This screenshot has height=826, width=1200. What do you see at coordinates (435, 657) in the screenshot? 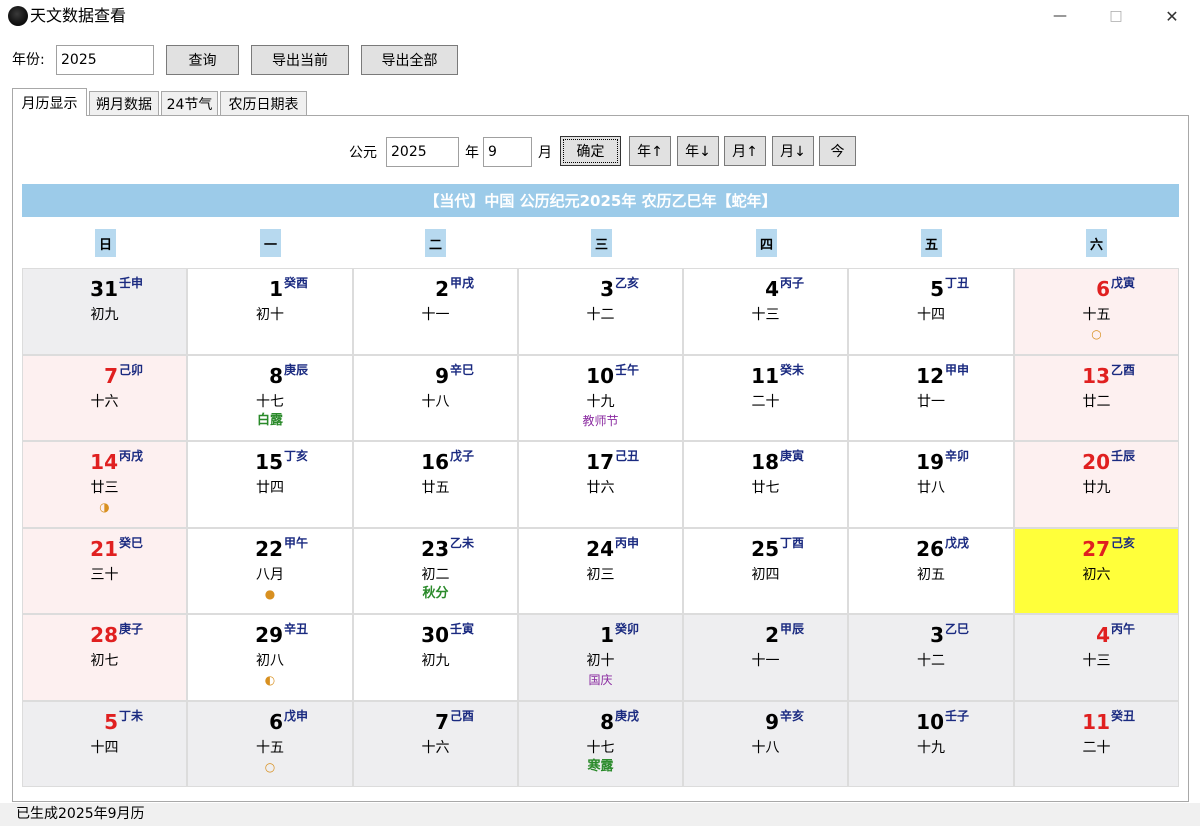
I see `day-cell: 30 壬寅 初九` at bounding box center [435, 657].